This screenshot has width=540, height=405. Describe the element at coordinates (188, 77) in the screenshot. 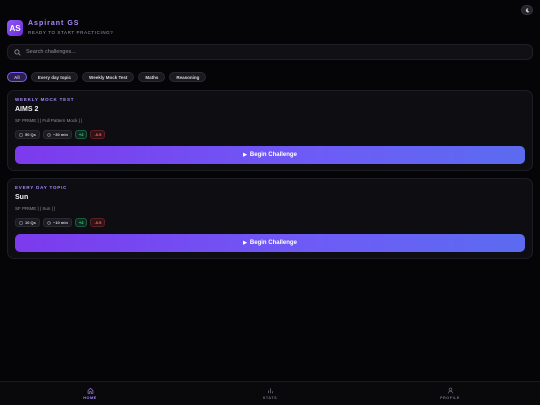

I see `filter-chip-reasoning: Reasoning` at that location.